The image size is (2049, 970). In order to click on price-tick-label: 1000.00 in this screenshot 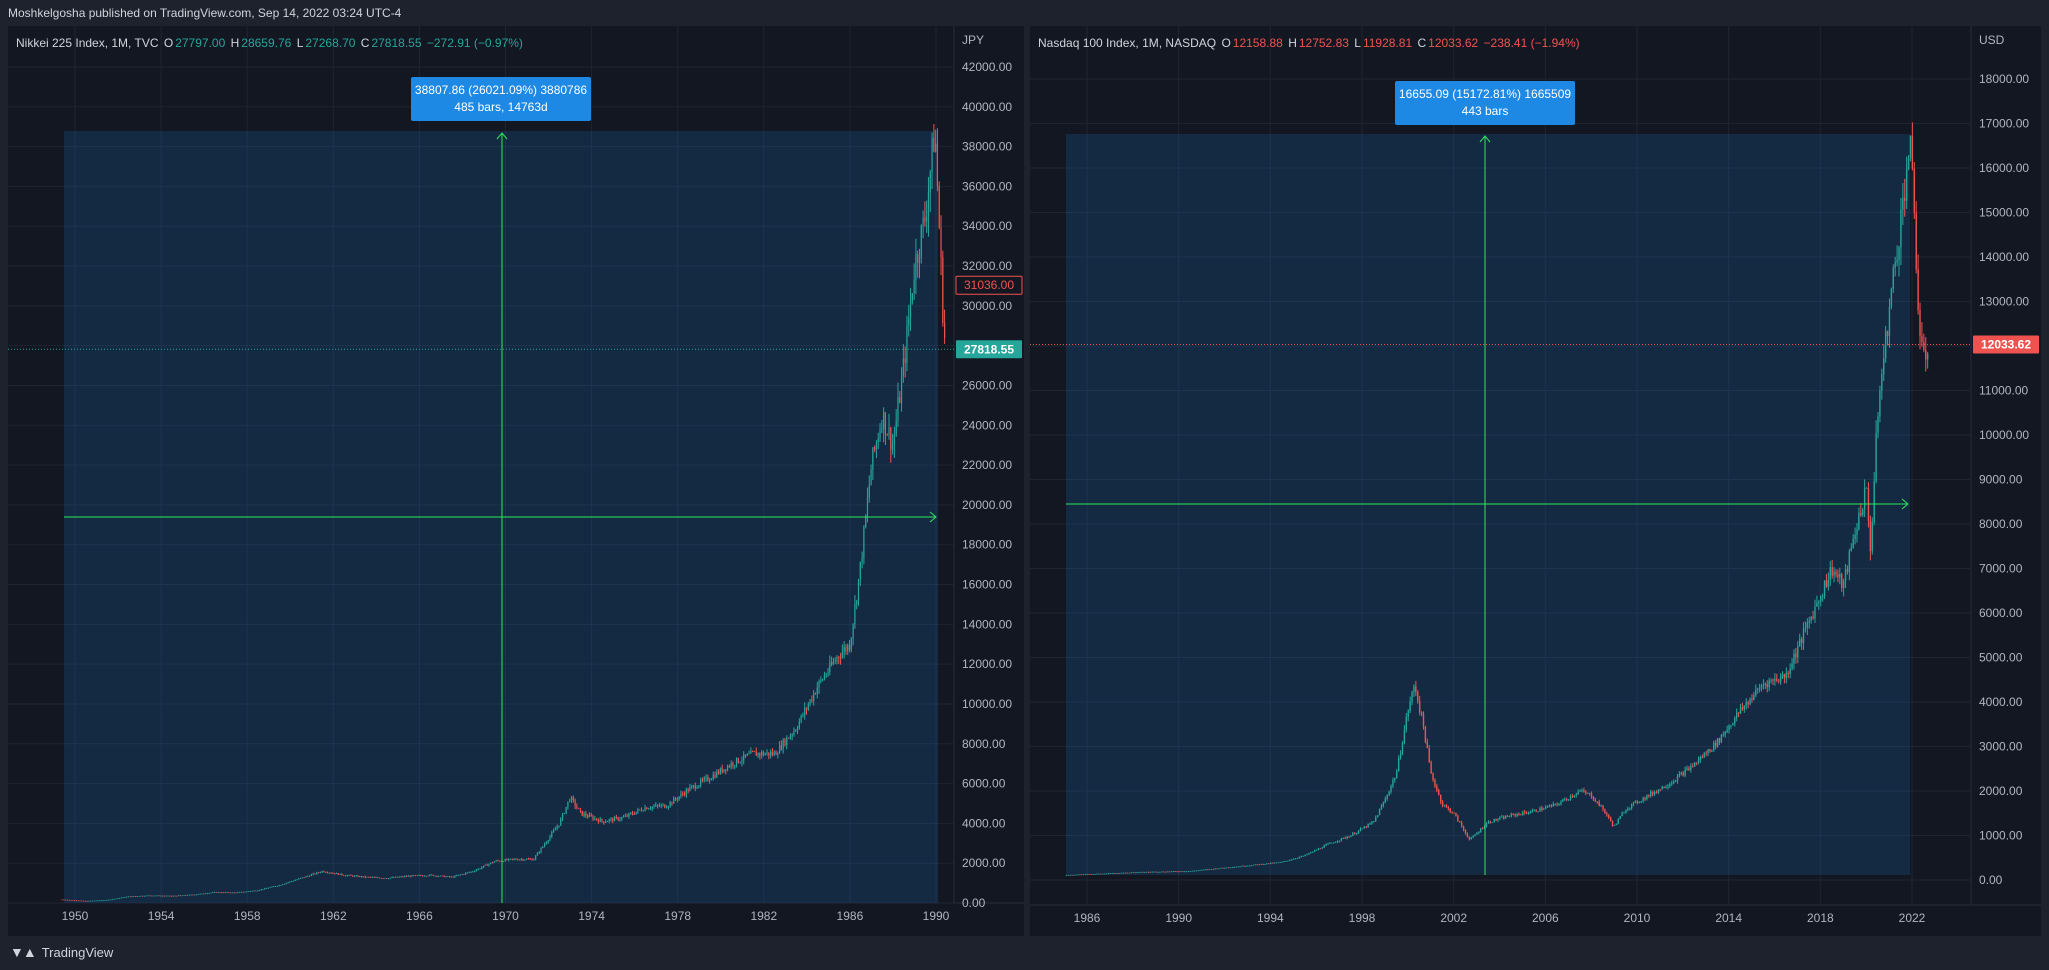, I will do `click(2001, 836)`.